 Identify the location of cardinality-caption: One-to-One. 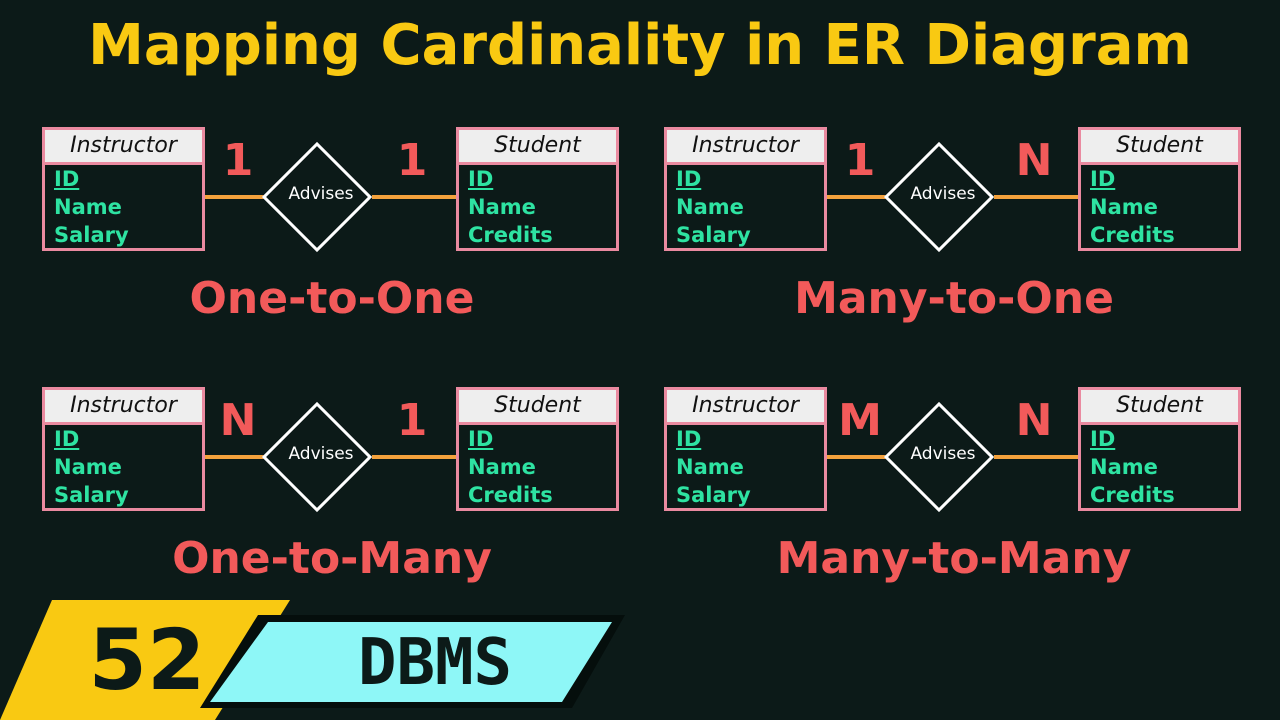
(332, 298).